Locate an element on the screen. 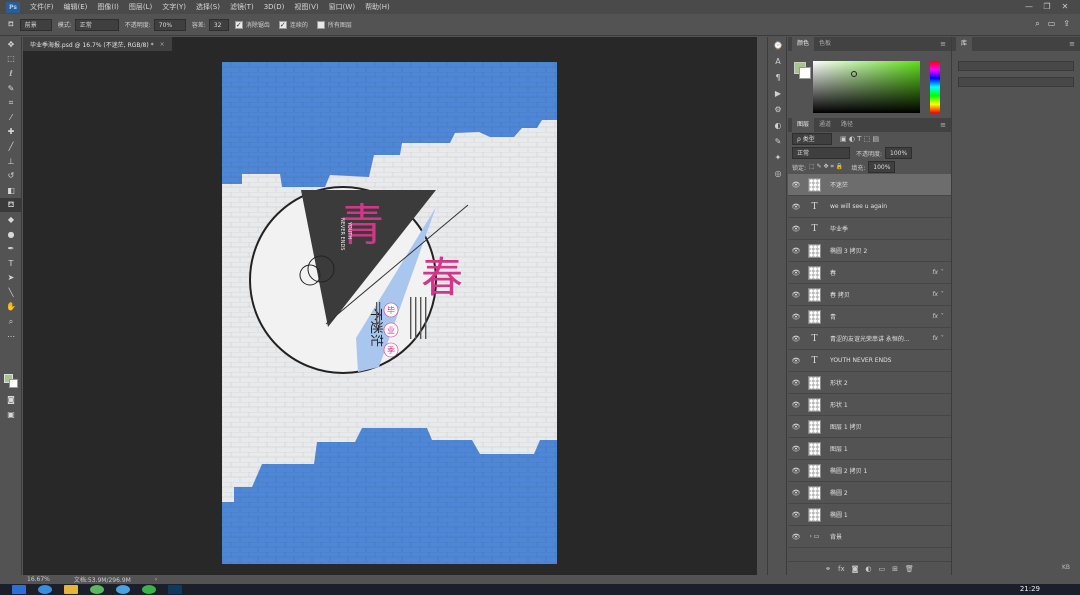  paths-icon: ◎ is located at coordinates (778, 173).